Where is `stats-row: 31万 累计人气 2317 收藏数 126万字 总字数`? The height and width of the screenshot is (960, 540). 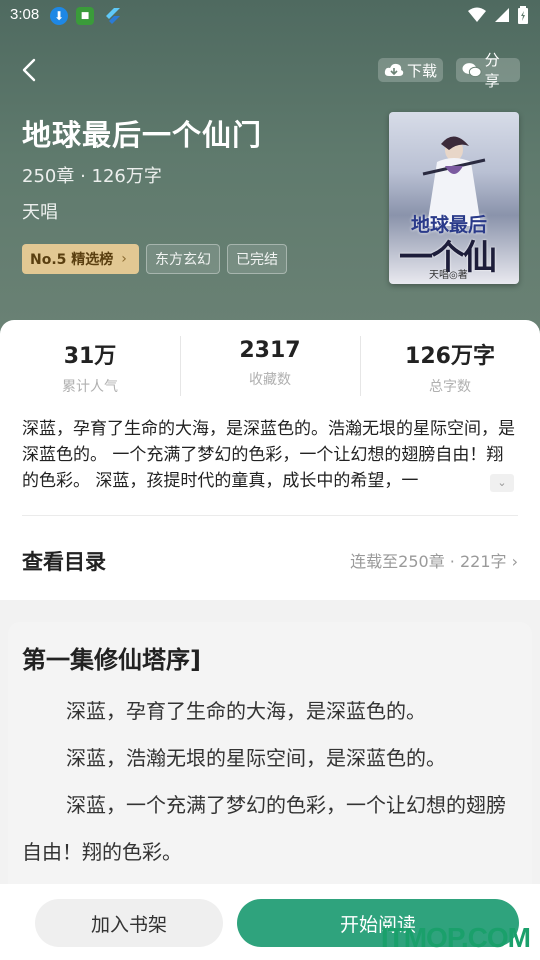 stats-row: 31万 累计人气 2317 收藏数 126万字 总字数 is located at coordinates (270, 366).